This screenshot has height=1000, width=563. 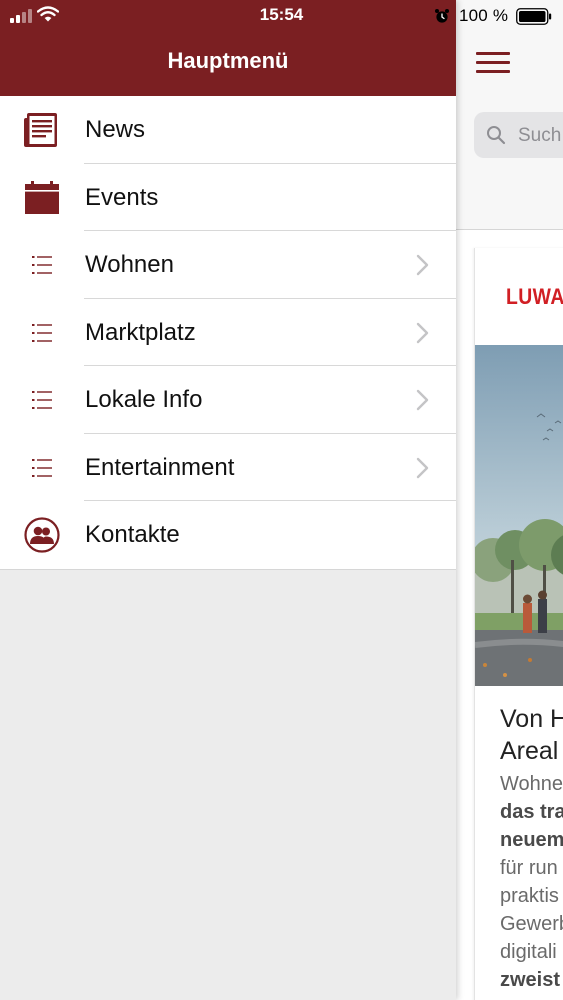 I want to click on contacts-icon, so click(x=42, y=535).